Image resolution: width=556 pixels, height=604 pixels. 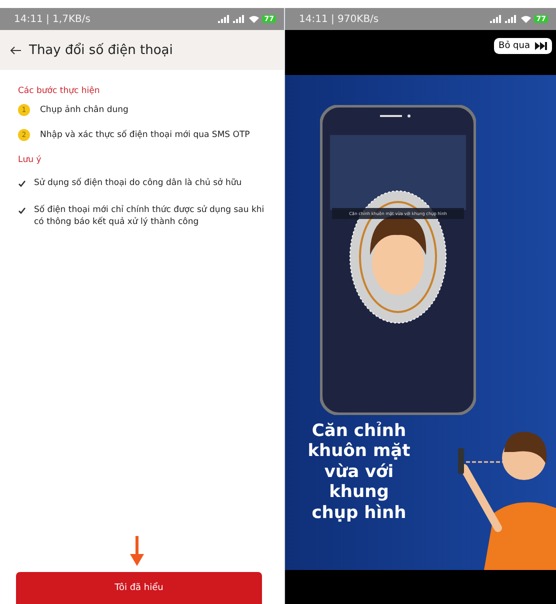 I want to click on step-text: Chụp ảnh chân dung, so click(x=84, y=110).